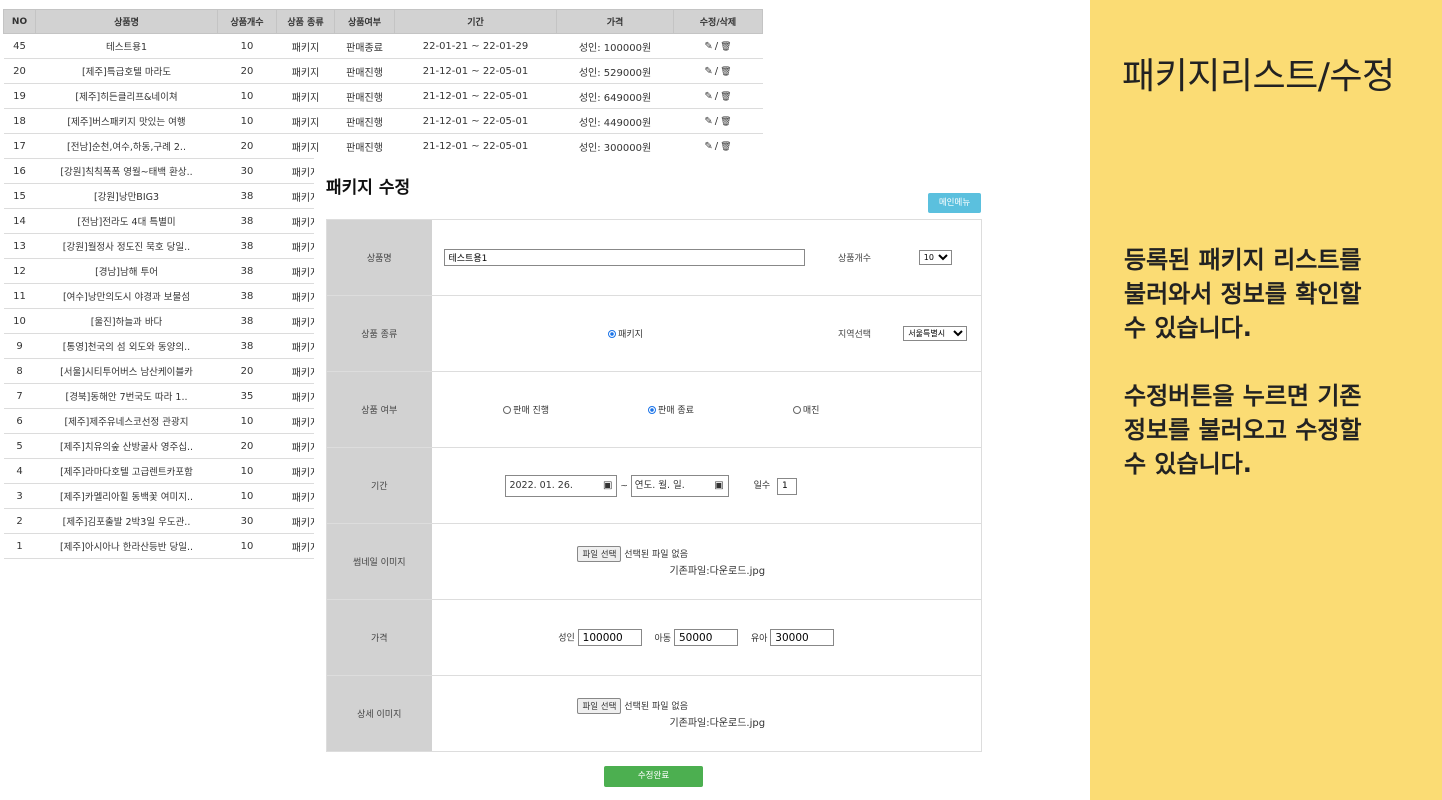 The width and height of the screenshot is (1442, 800). What do you see at coordinates (379, 485) in the screenshot?
I see `period-label: 기간` at bounding box center [379, 485].